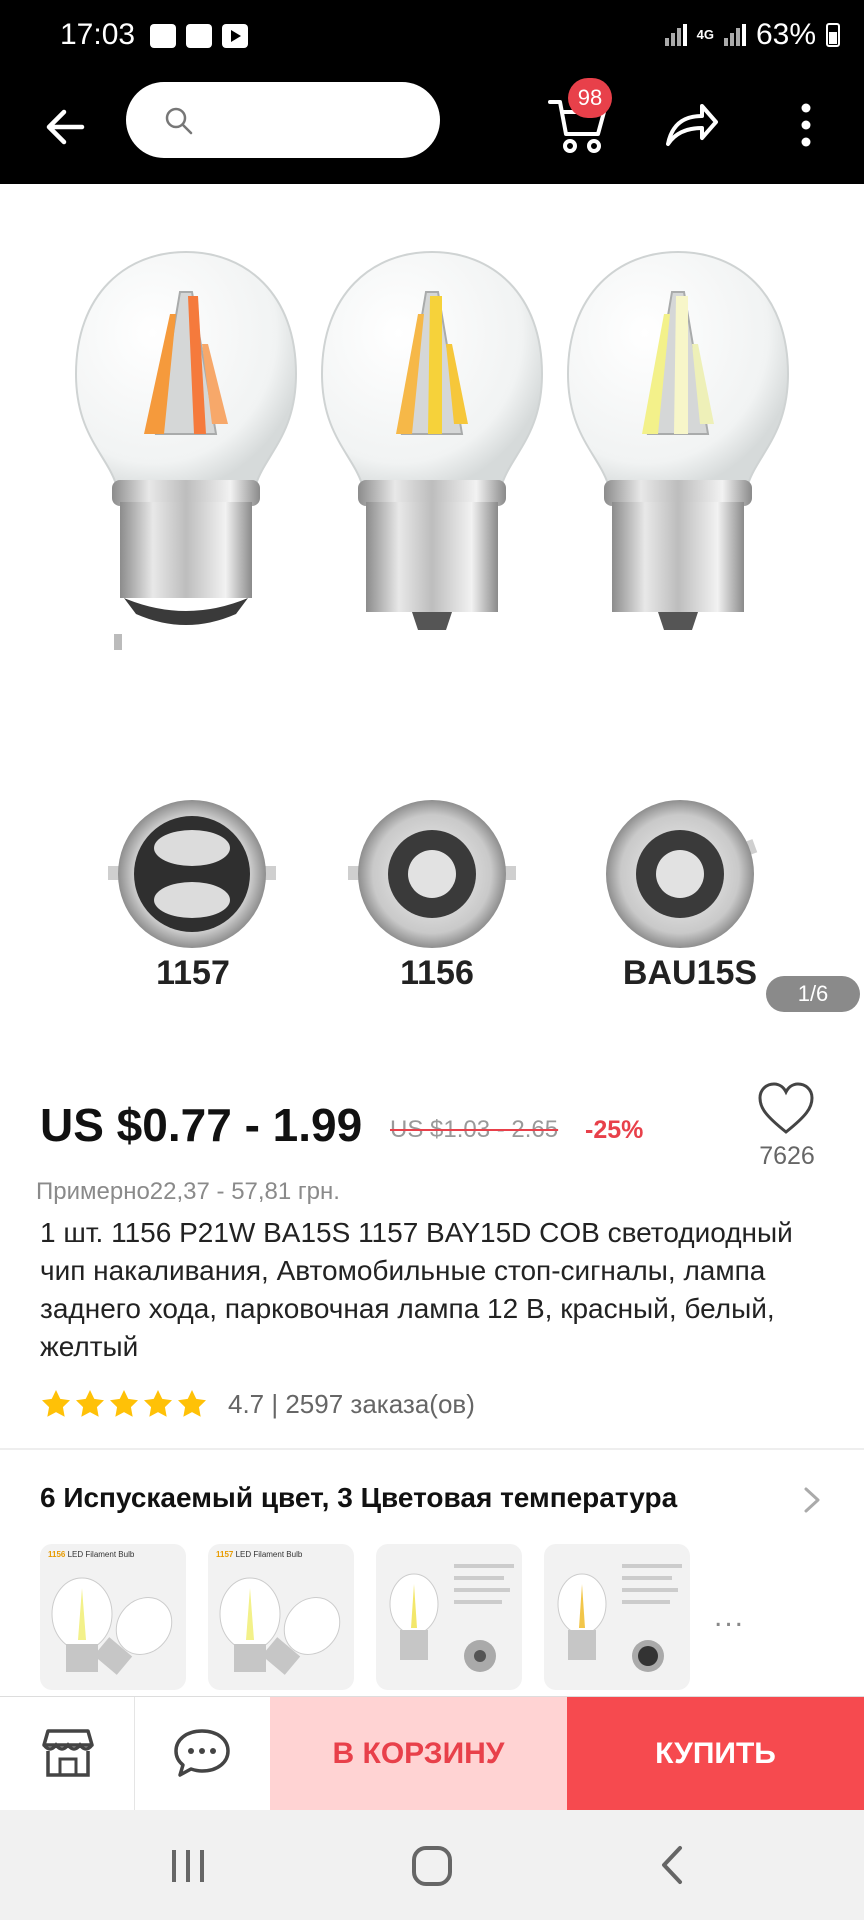 This screenshot has width=864, height=1920. I want to click on bottom-action-bar: В КОРЗИНУ КУПИТЬ, so click(432, 1753).